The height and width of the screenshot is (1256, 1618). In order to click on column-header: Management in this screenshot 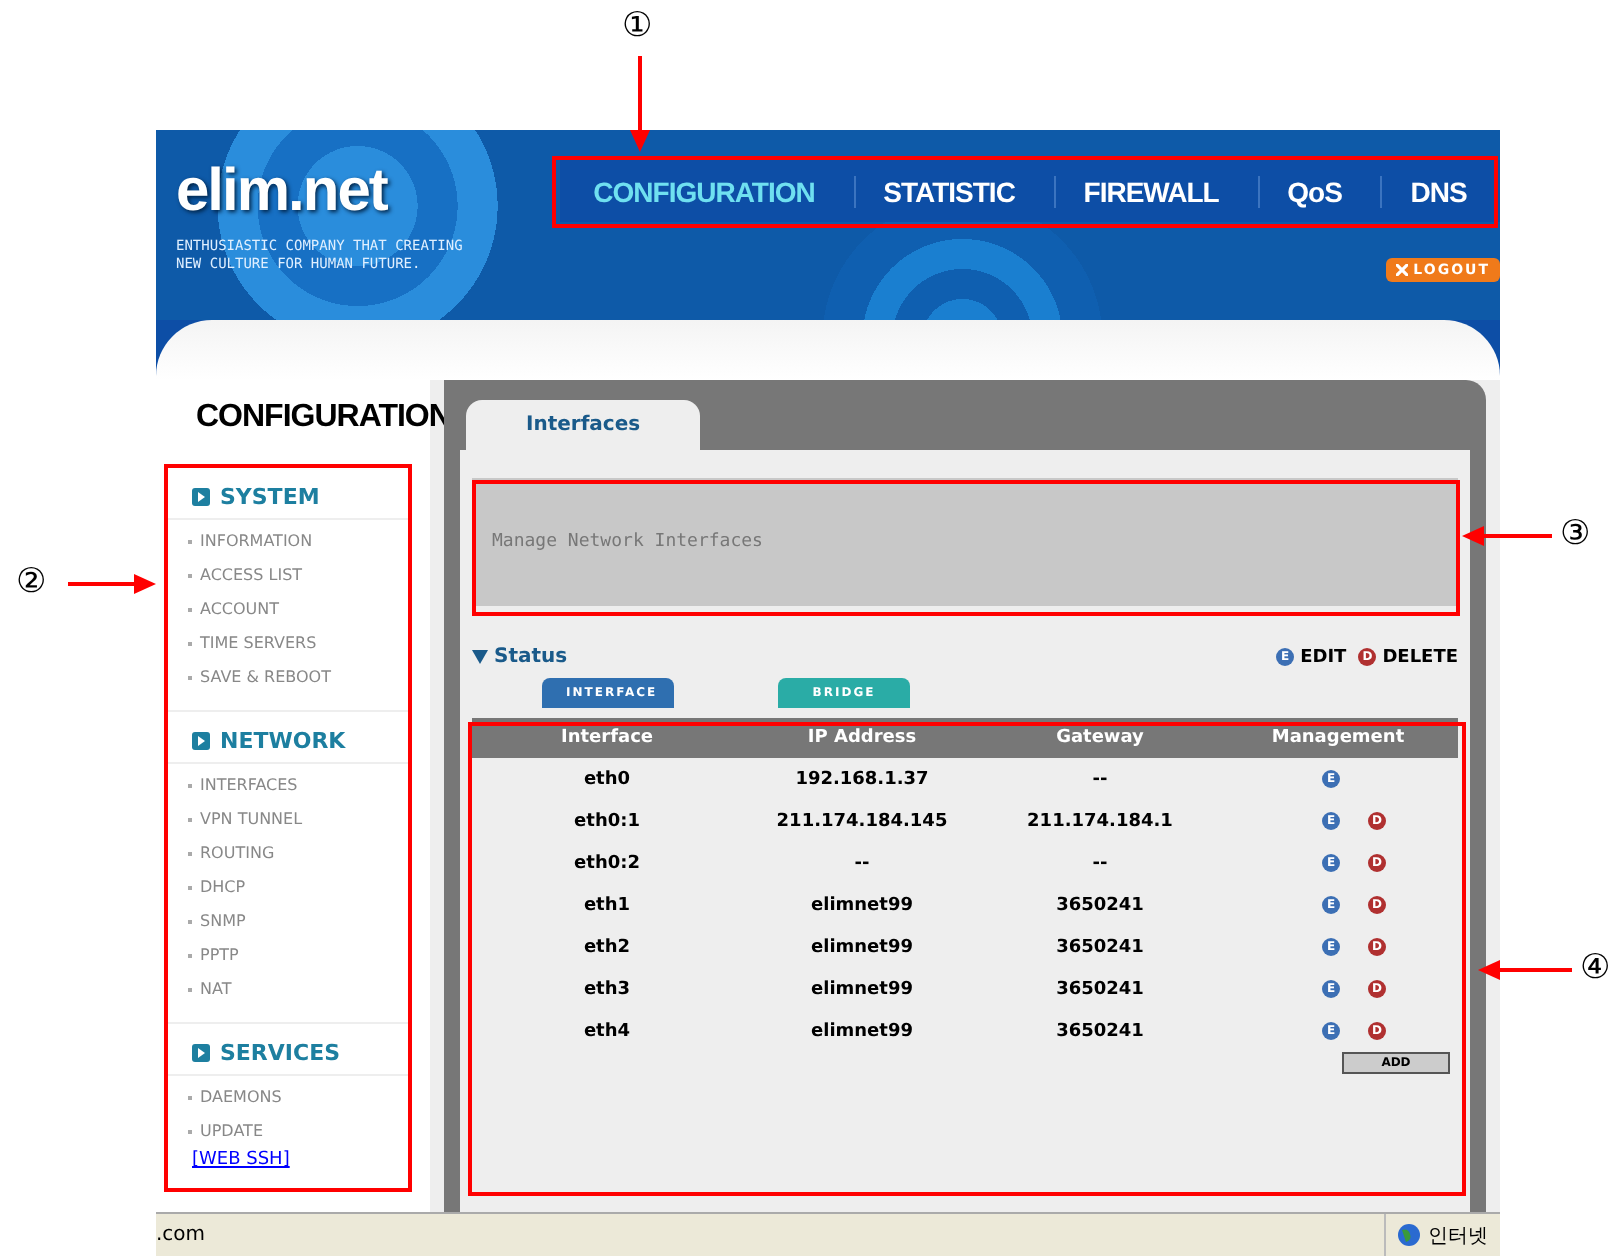, I will do `click(1338, 738)`.